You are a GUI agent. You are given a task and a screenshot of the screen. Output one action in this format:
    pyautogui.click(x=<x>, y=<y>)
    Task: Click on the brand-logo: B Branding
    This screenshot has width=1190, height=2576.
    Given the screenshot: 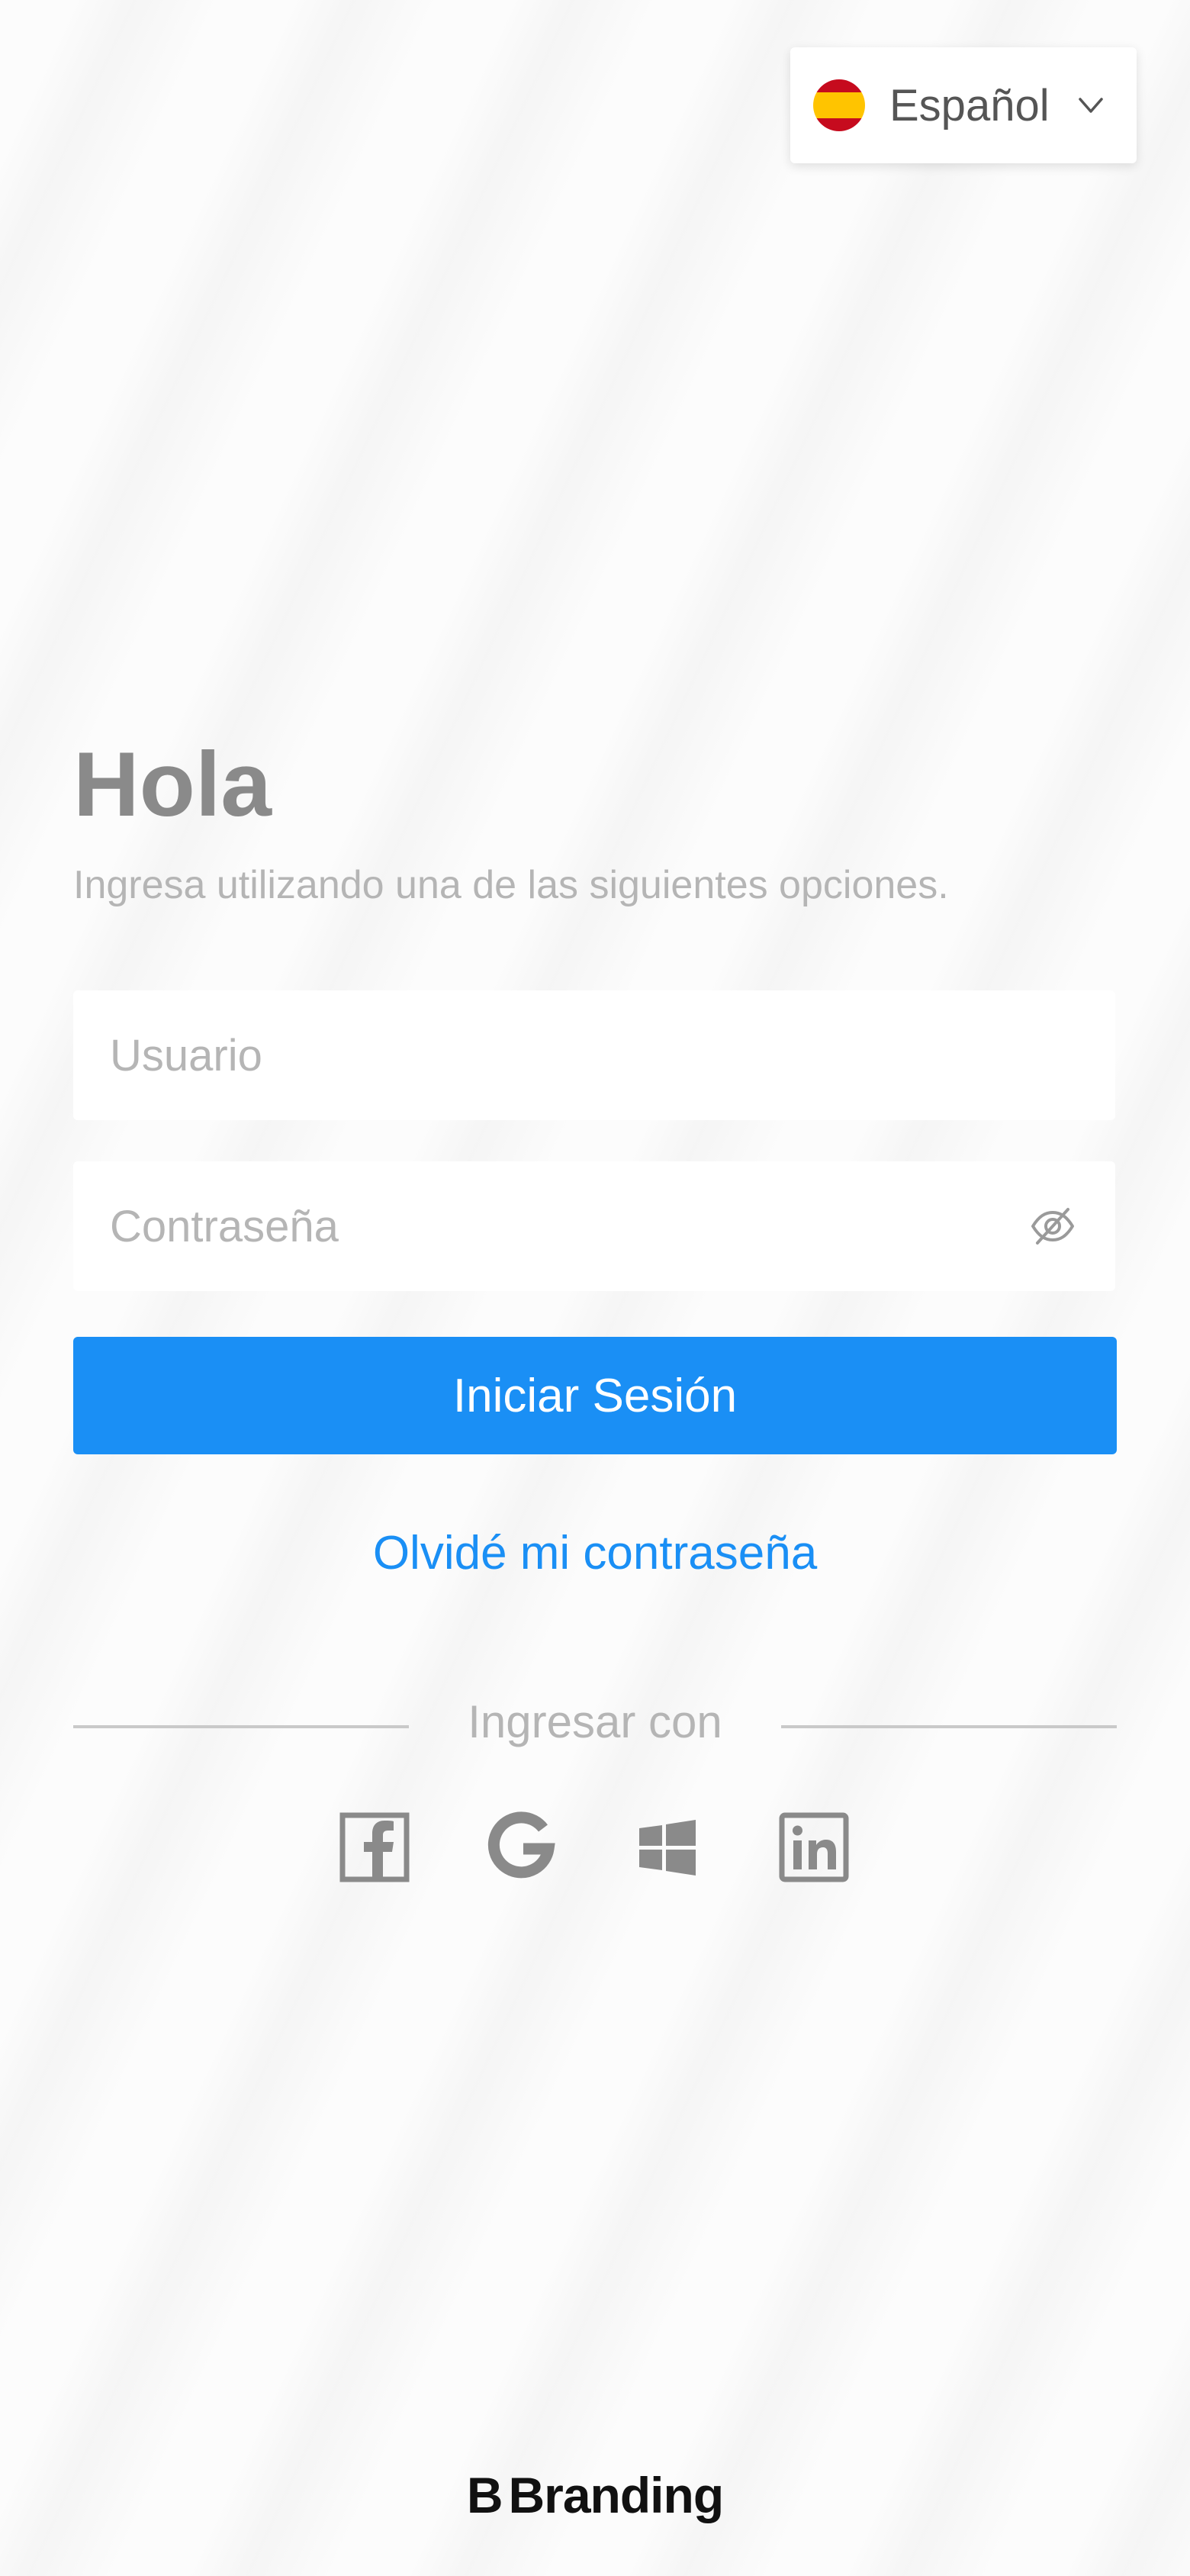 What is the action you would take?
    pyautogui.click(x=595, y=2495)
    